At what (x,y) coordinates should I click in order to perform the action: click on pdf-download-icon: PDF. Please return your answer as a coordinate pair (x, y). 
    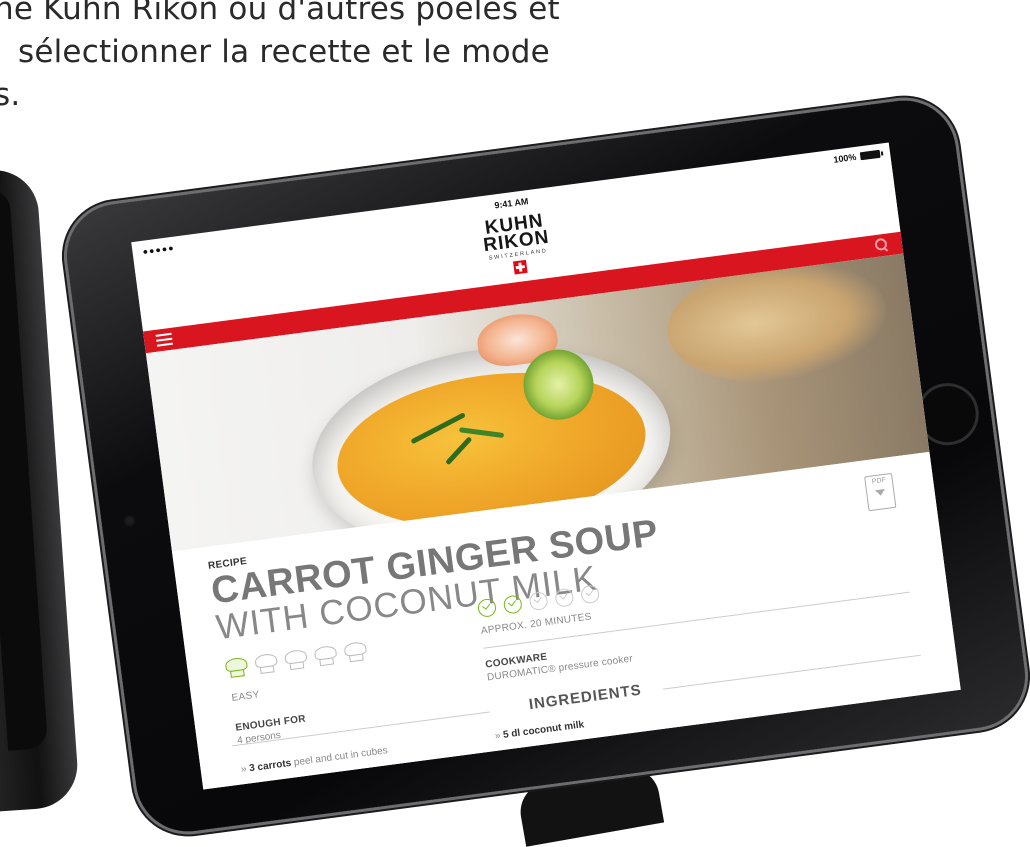
    Looking at the image, I should click on (880, 492).